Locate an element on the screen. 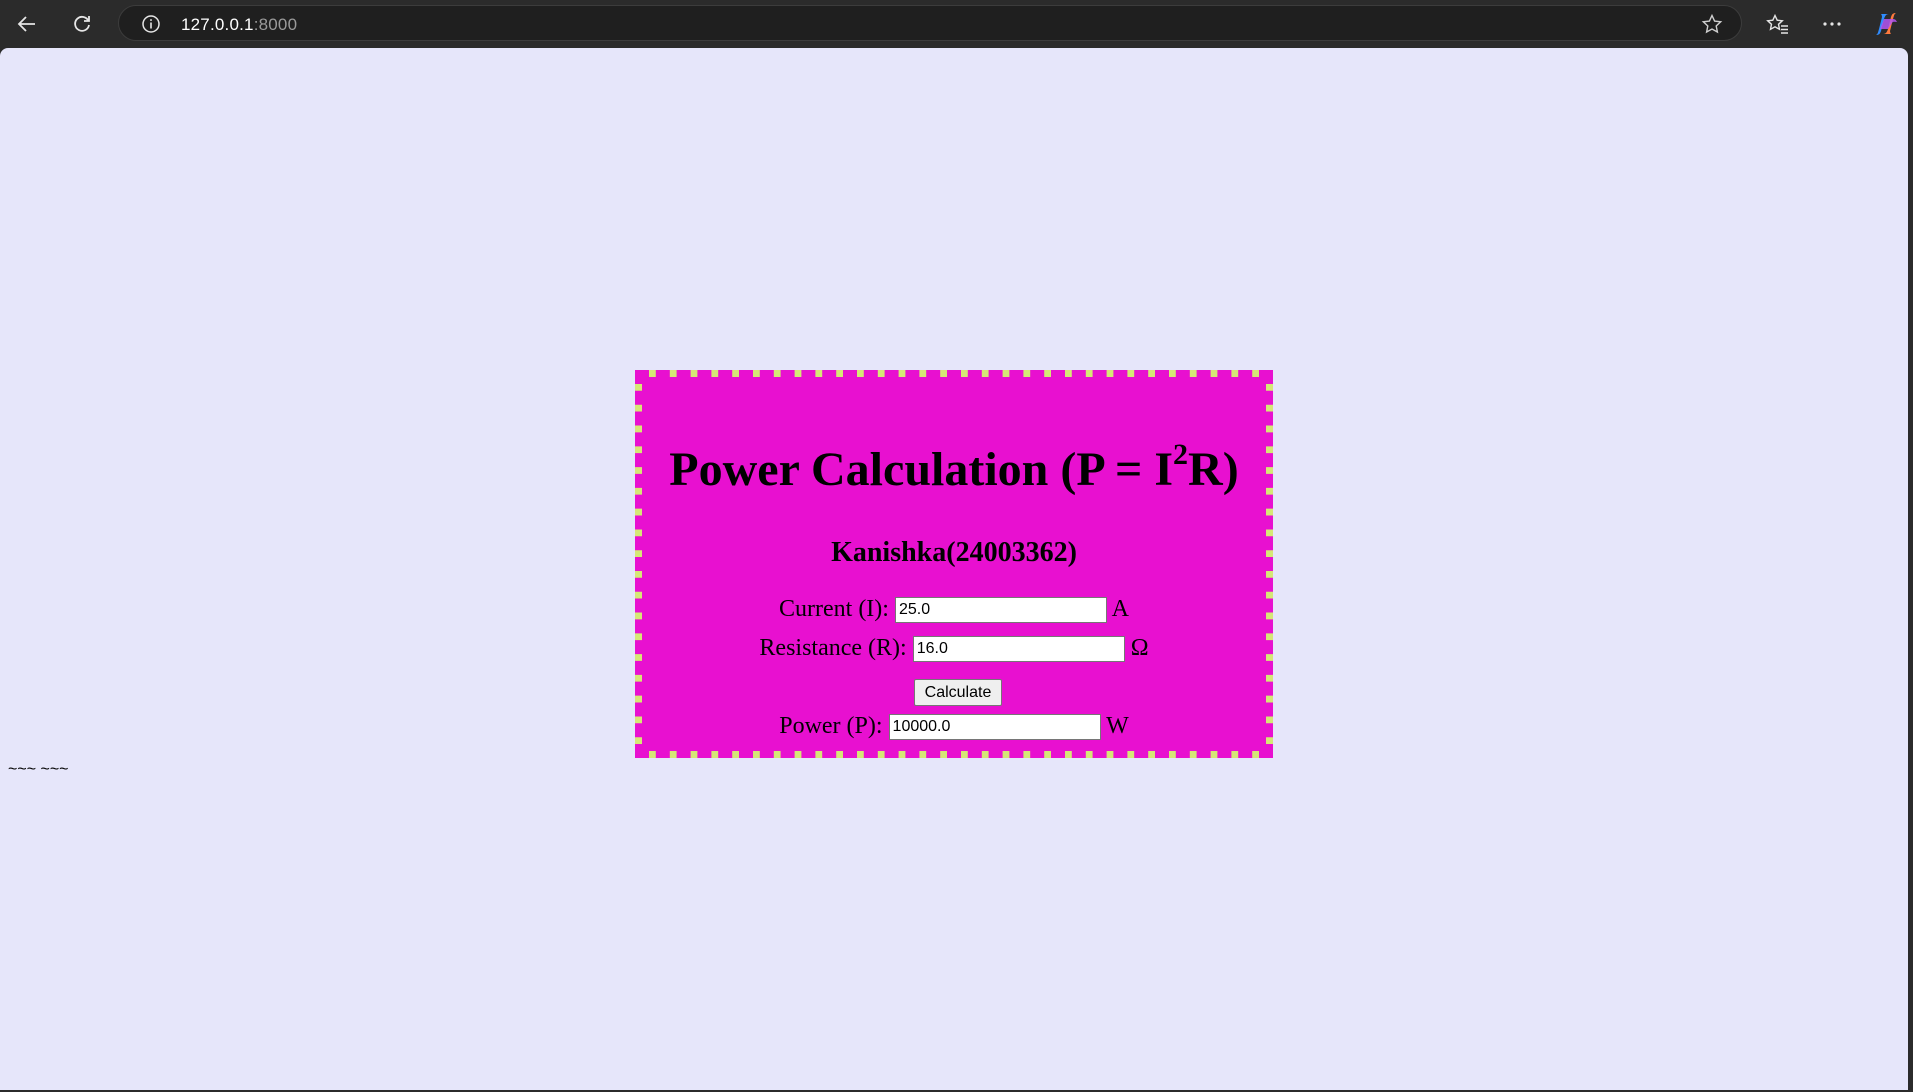 The image size is (1913, 1092). current-unit: A is located at coordinates (1120, 609).